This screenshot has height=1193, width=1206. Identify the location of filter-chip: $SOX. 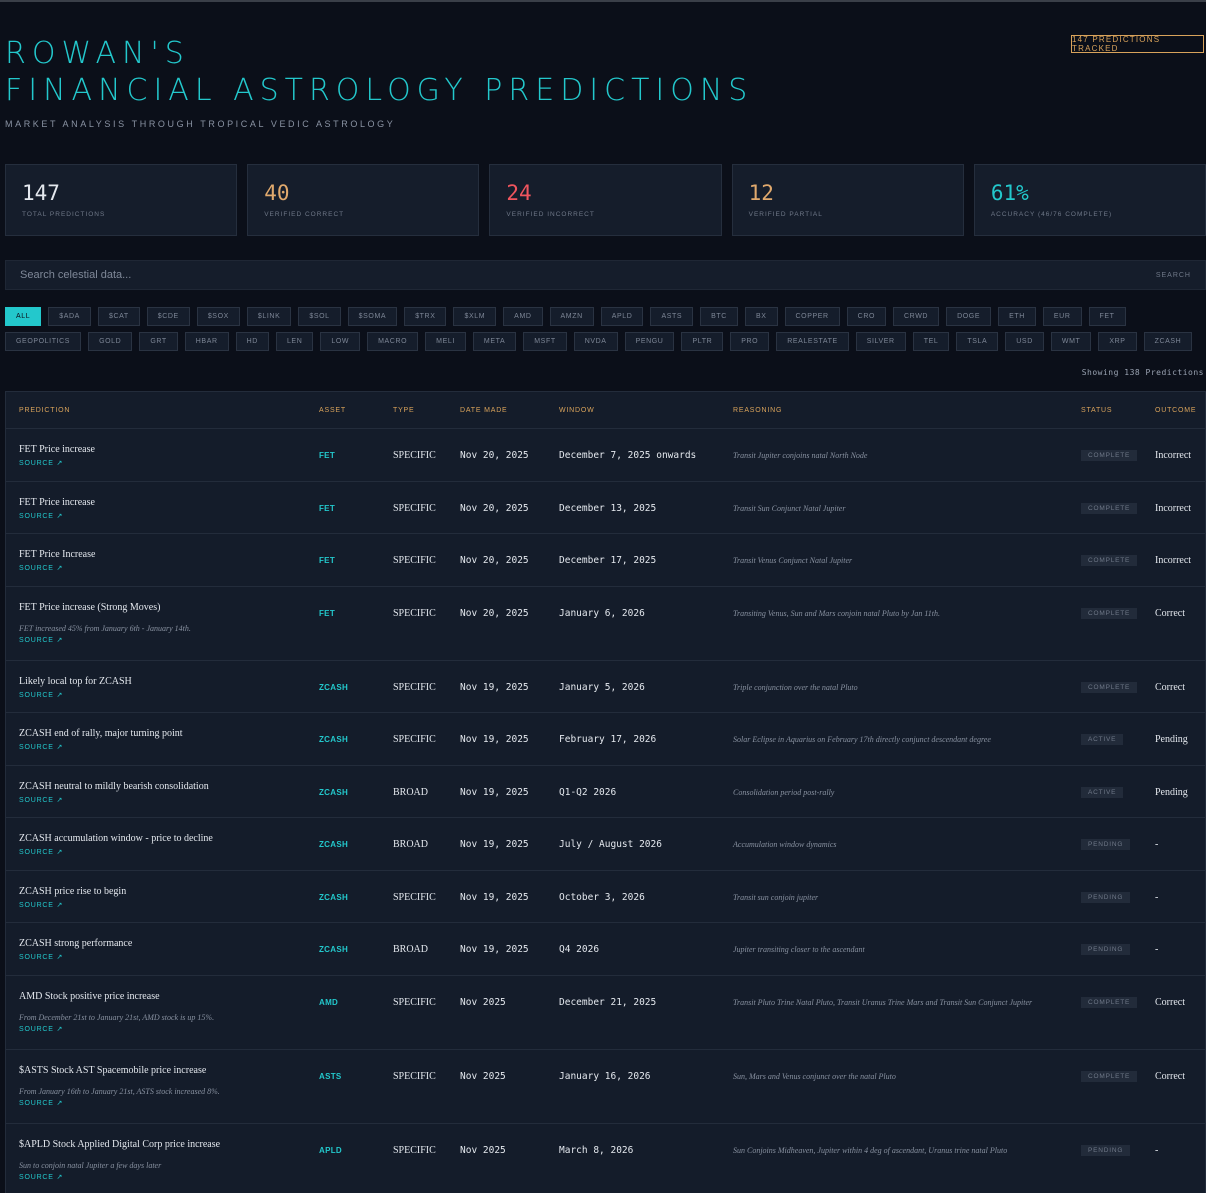
(218, 316).